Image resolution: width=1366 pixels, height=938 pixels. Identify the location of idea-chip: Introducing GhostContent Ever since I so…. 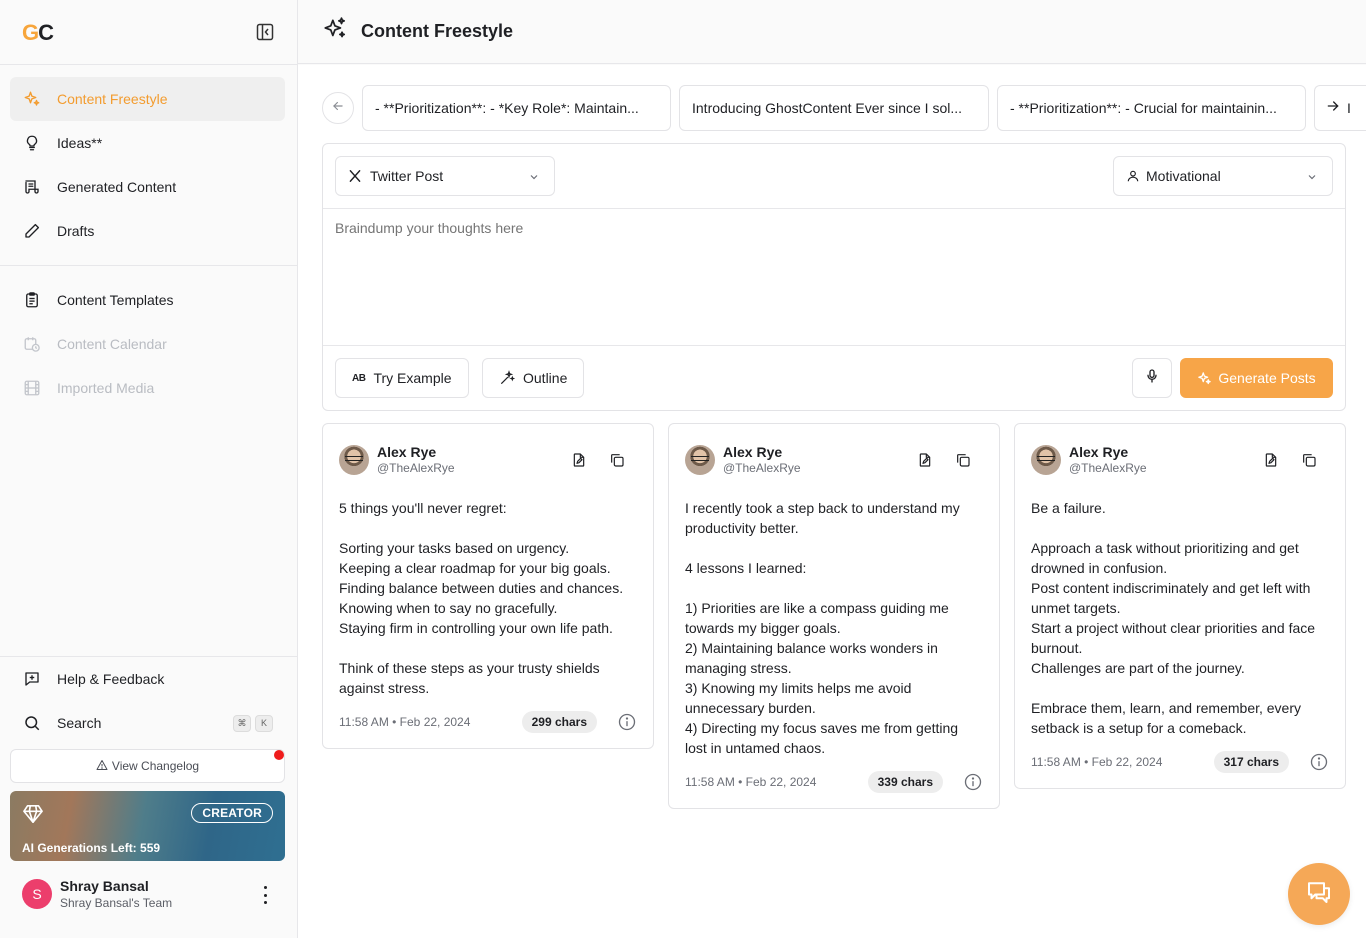
(834, 108).